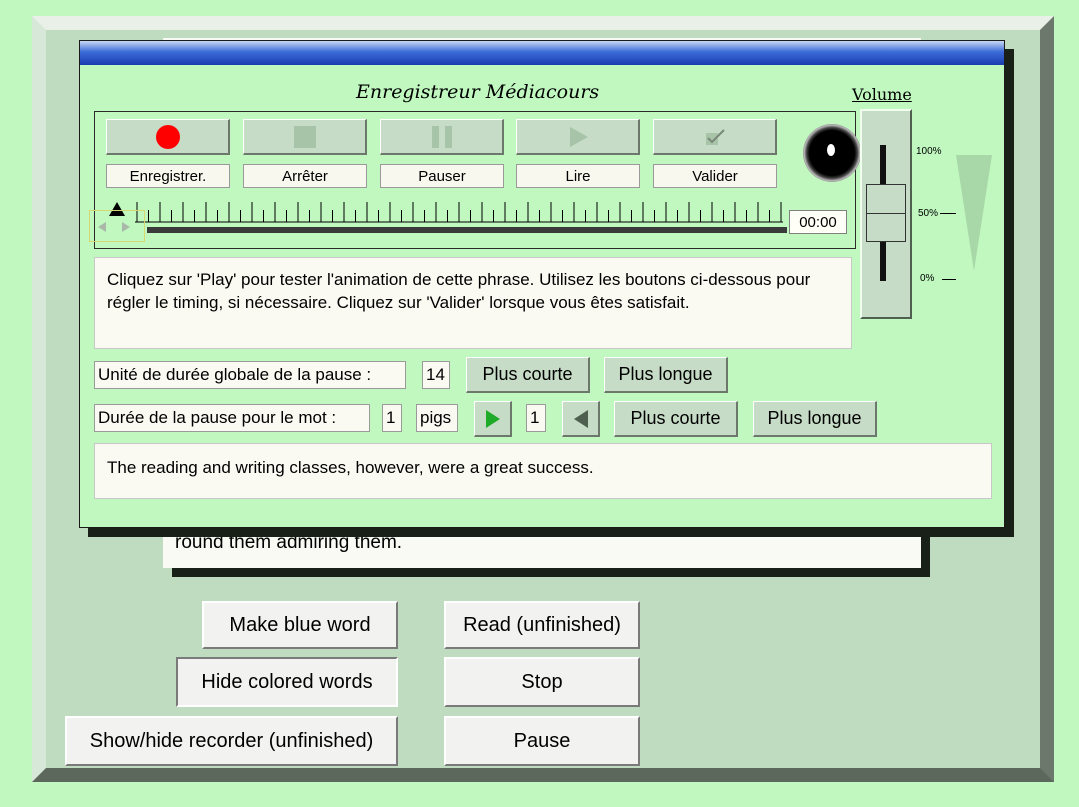 The width and height of the screenshot is (1079, 807). What do you see at coordinates (287, 682) in the screenshot?
I see `hide-colored-words-button: Hide colored words` at bounding box center [287, 682].